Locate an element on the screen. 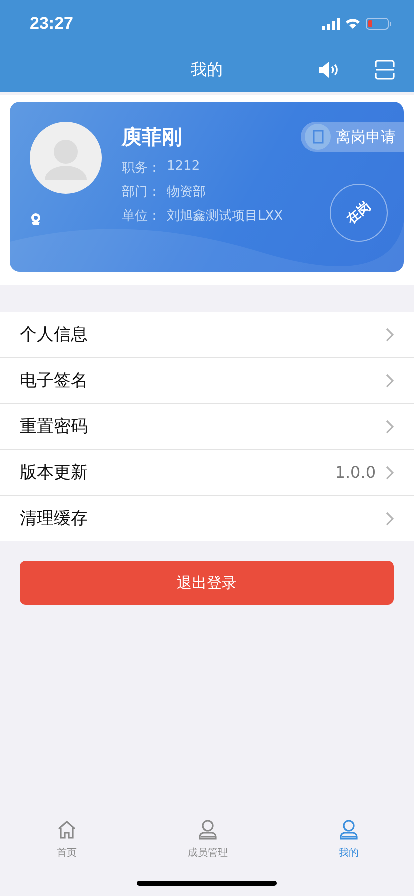  speaker-icon is located at coordinates (329, 70).